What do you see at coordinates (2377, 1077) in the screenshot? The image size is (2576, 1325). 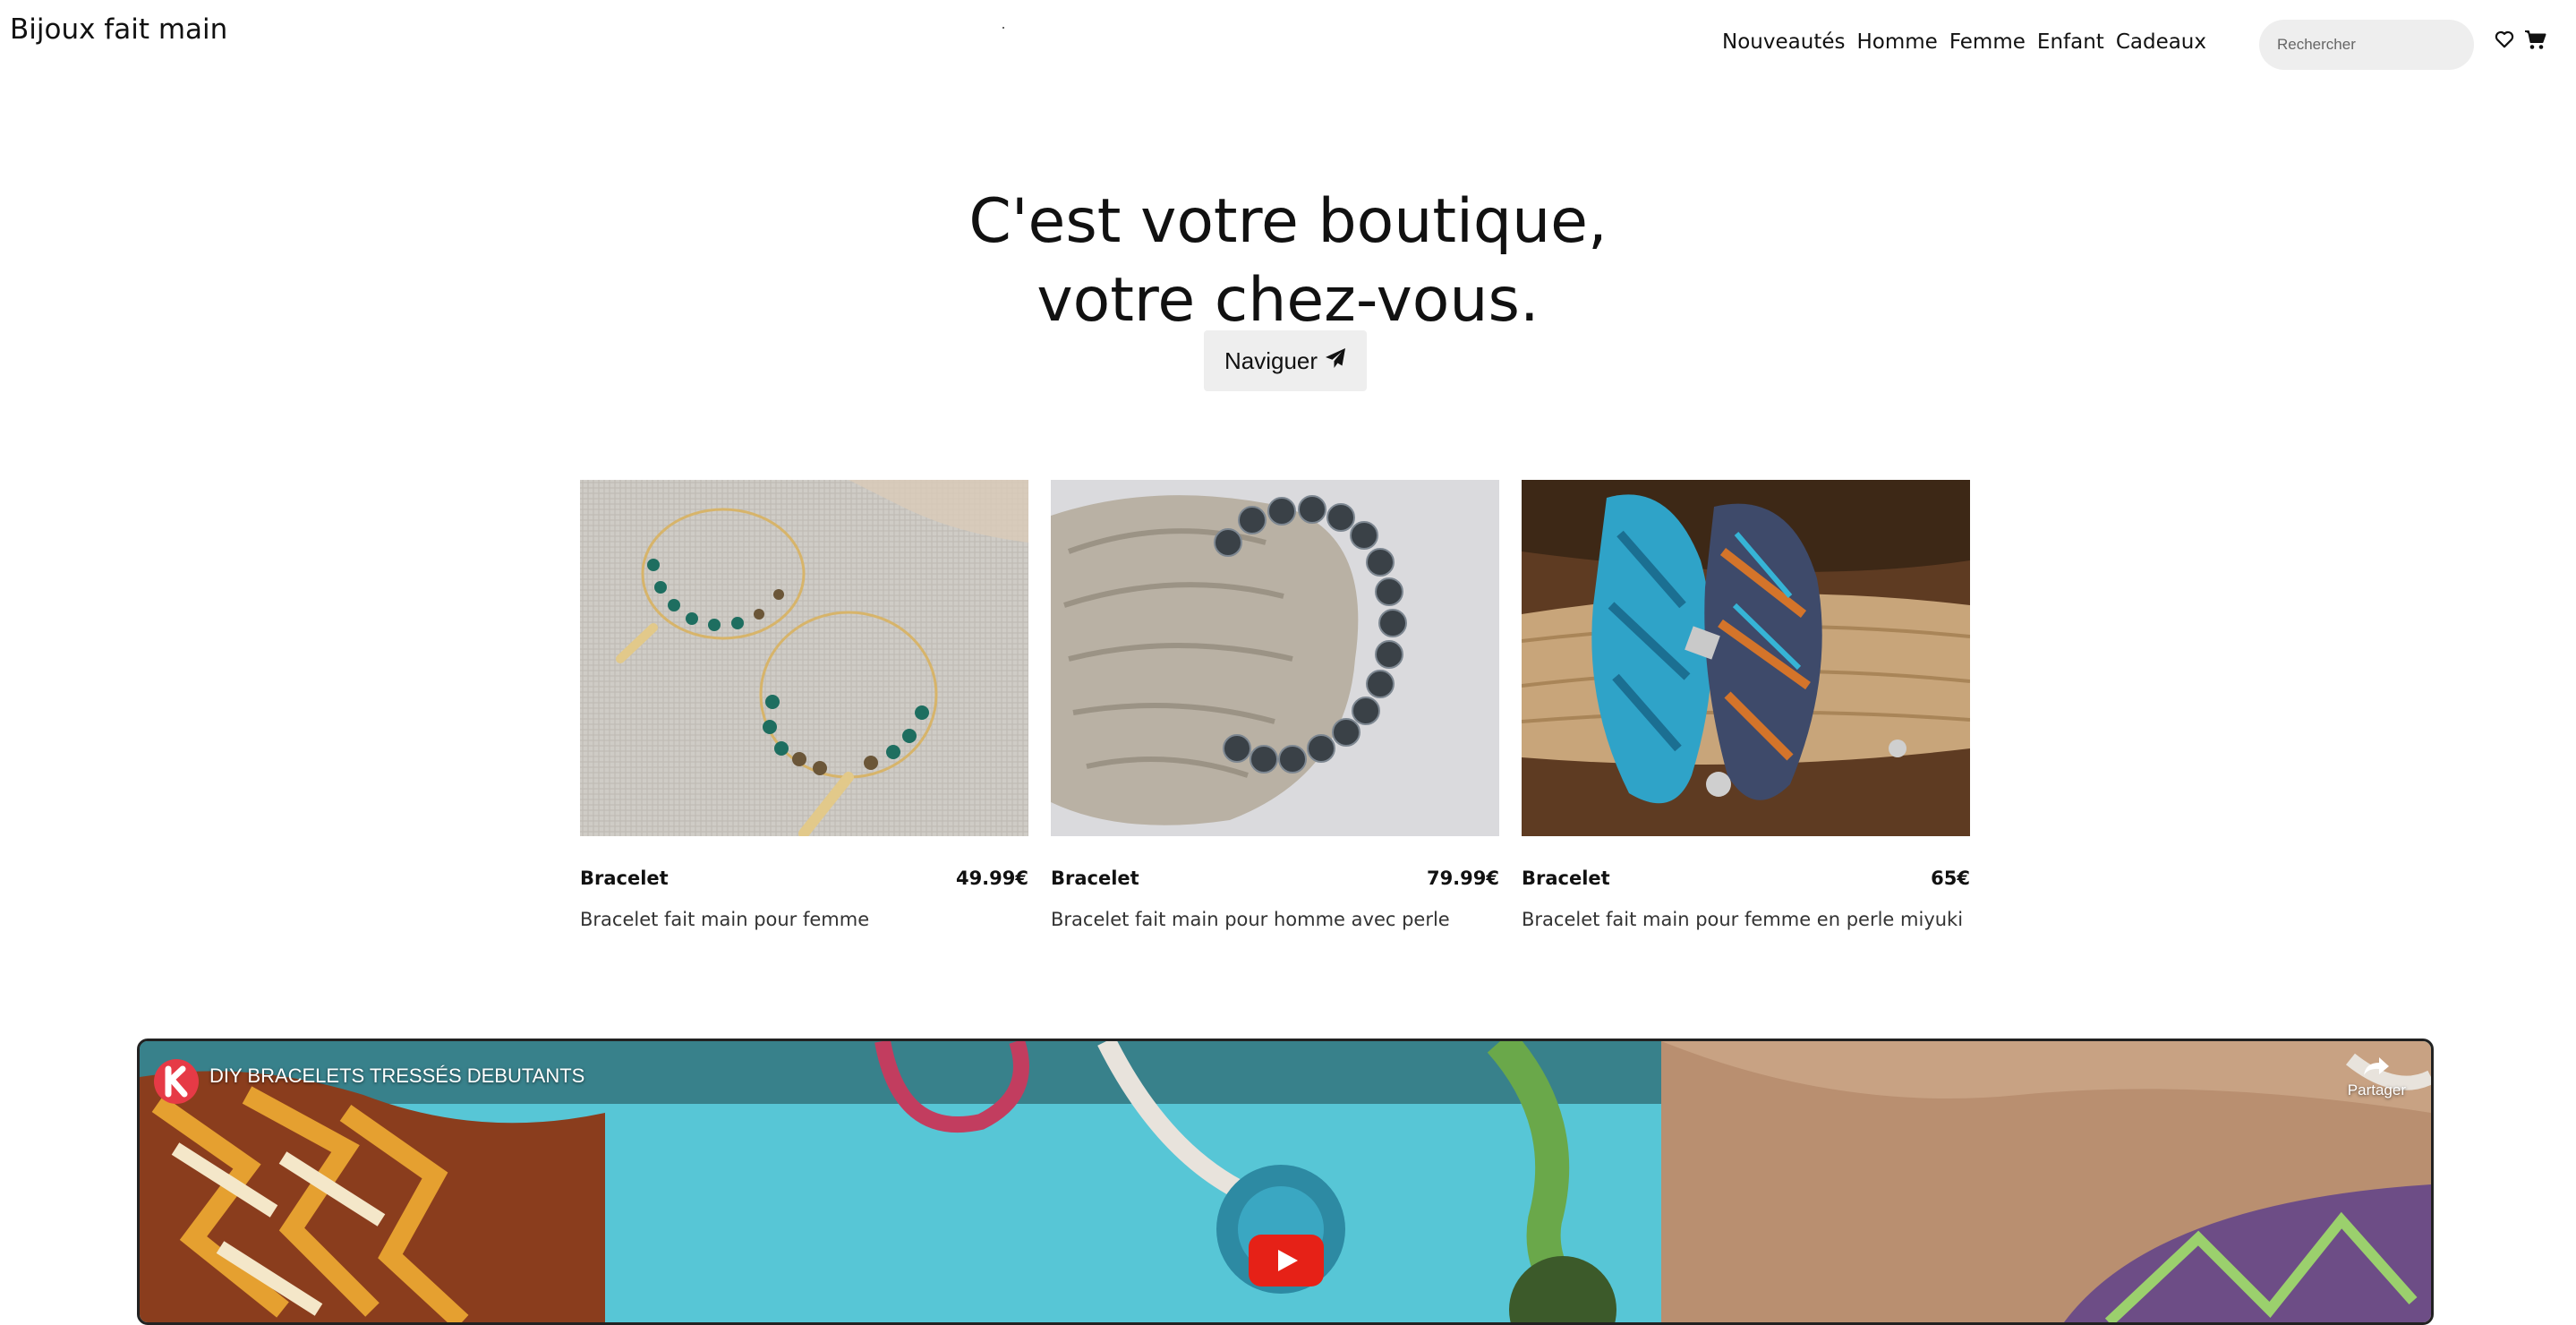 I see `share-button: Partager` at bounding box center [2377, 1077].